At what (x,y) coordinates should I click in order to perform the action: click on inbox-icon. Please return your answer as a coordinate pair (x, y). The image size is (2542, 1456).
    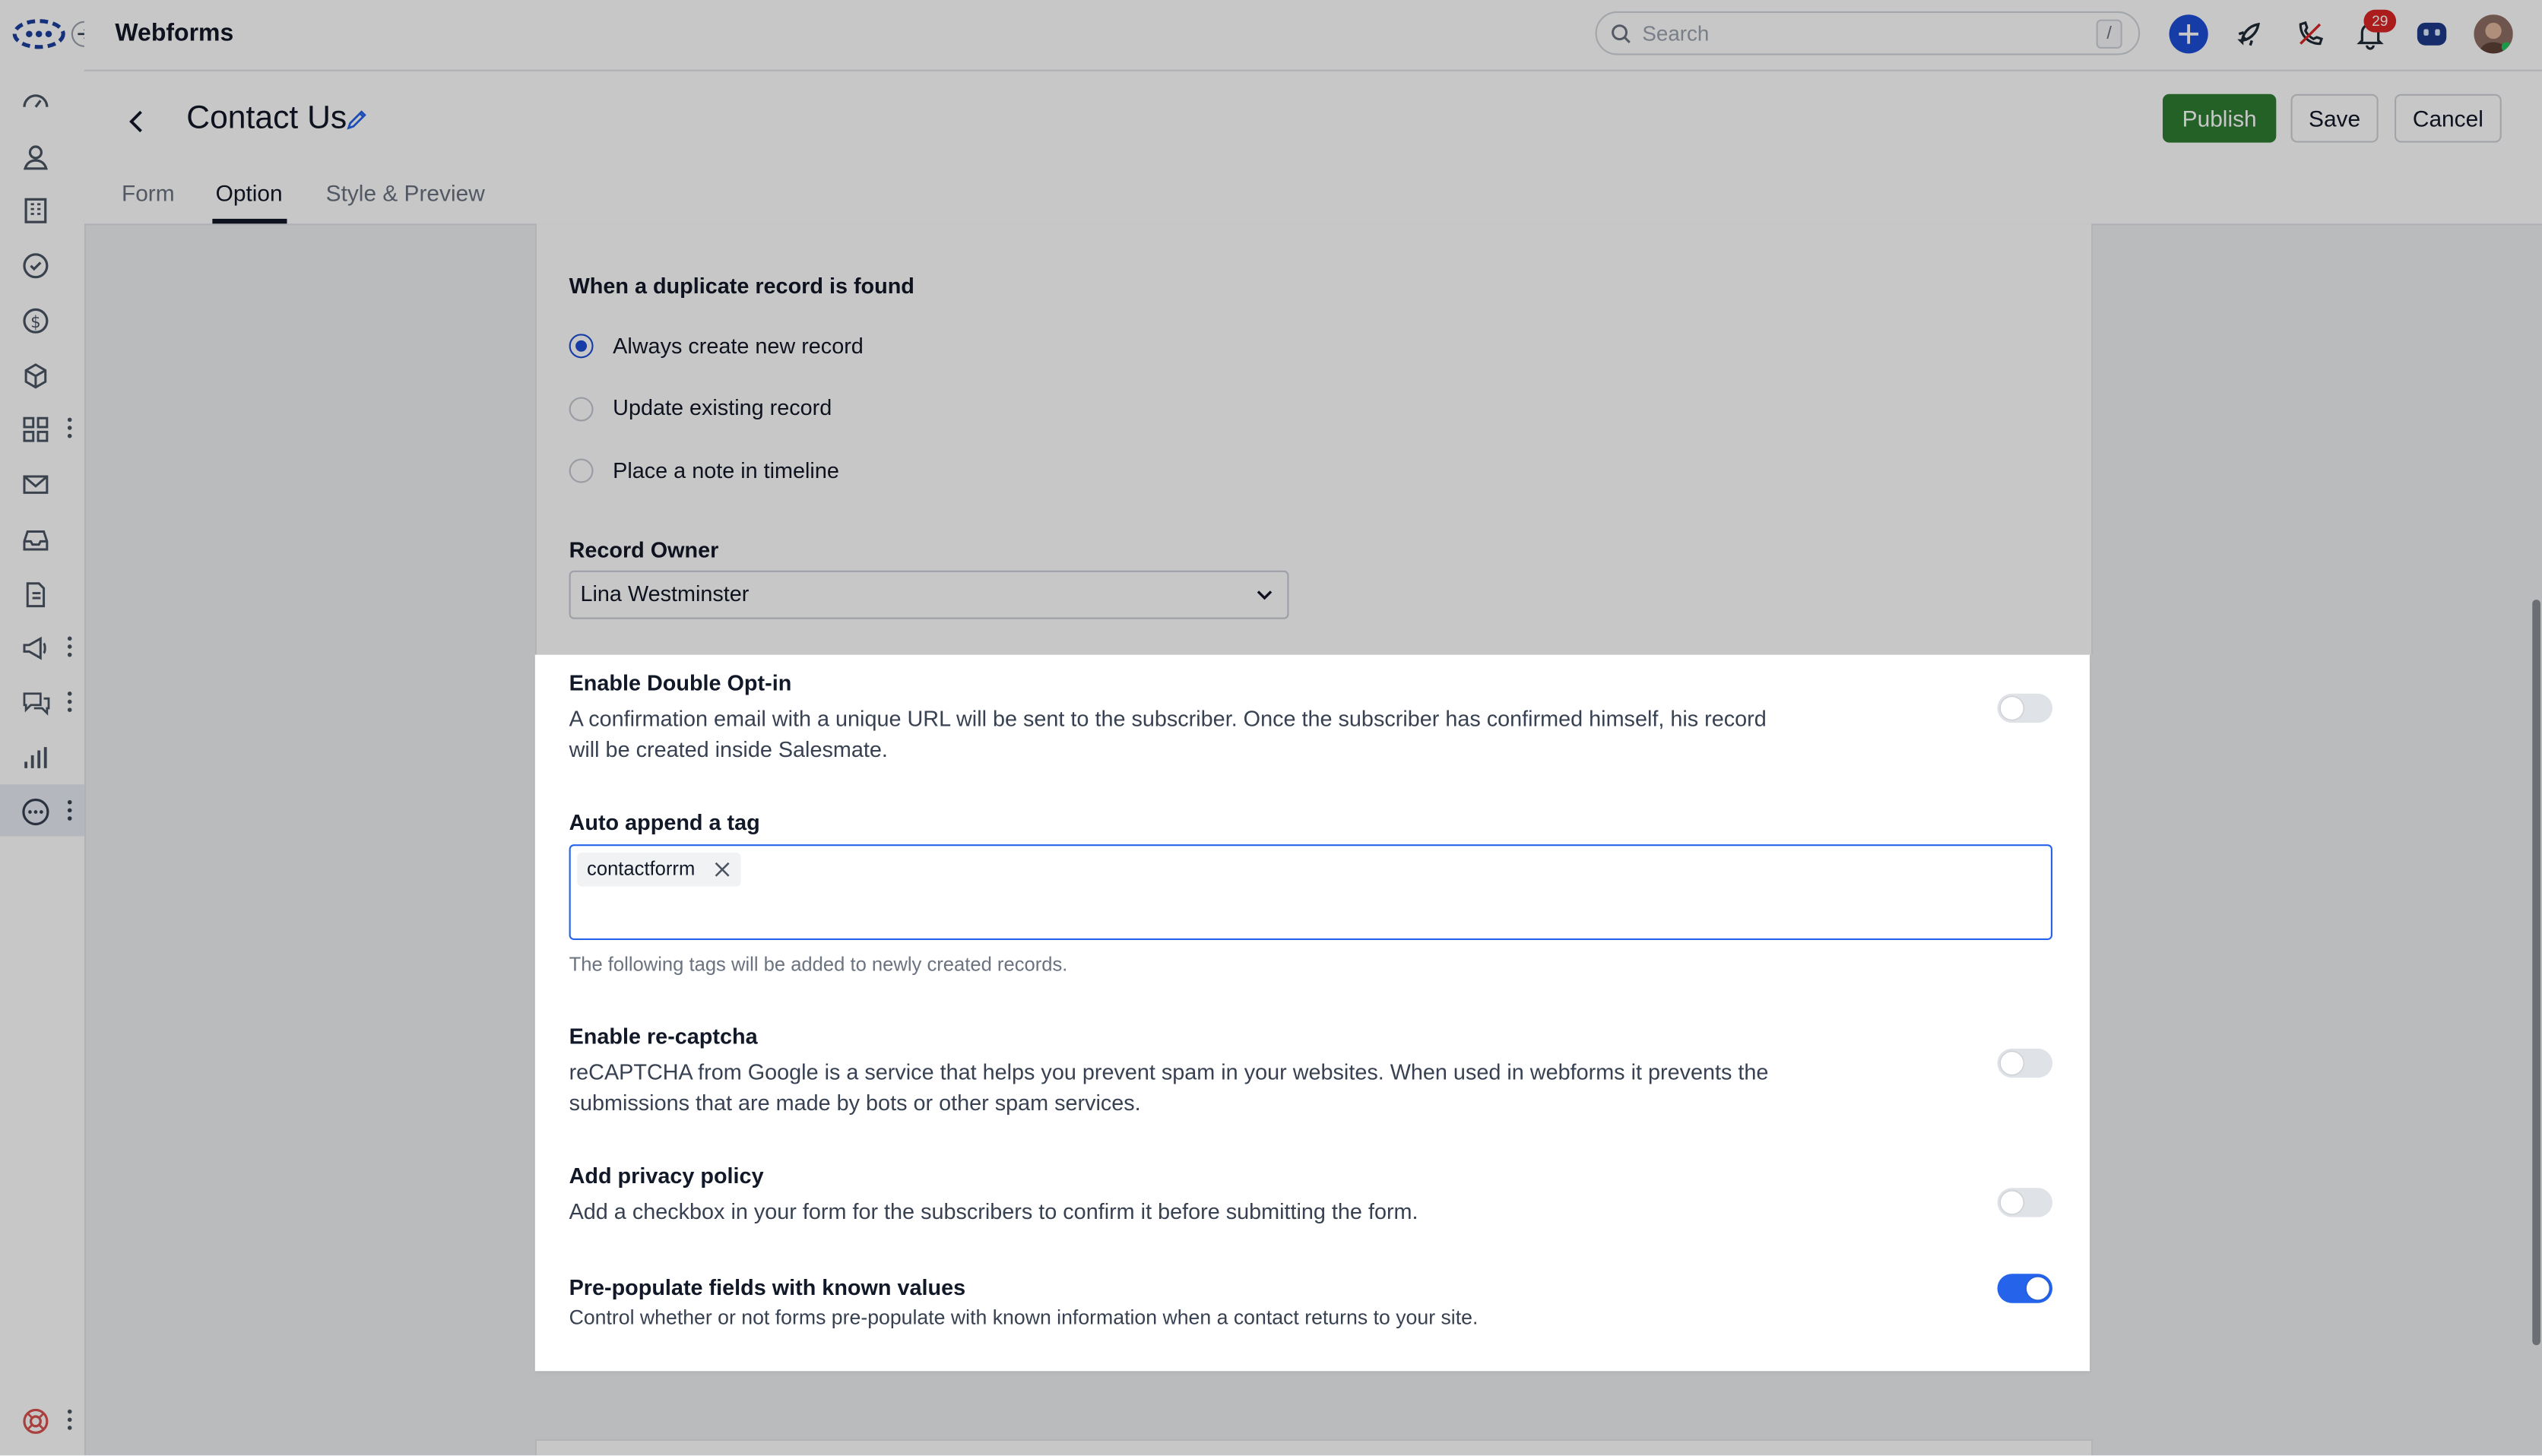
    Looking at the image, I should click on (36, 541).